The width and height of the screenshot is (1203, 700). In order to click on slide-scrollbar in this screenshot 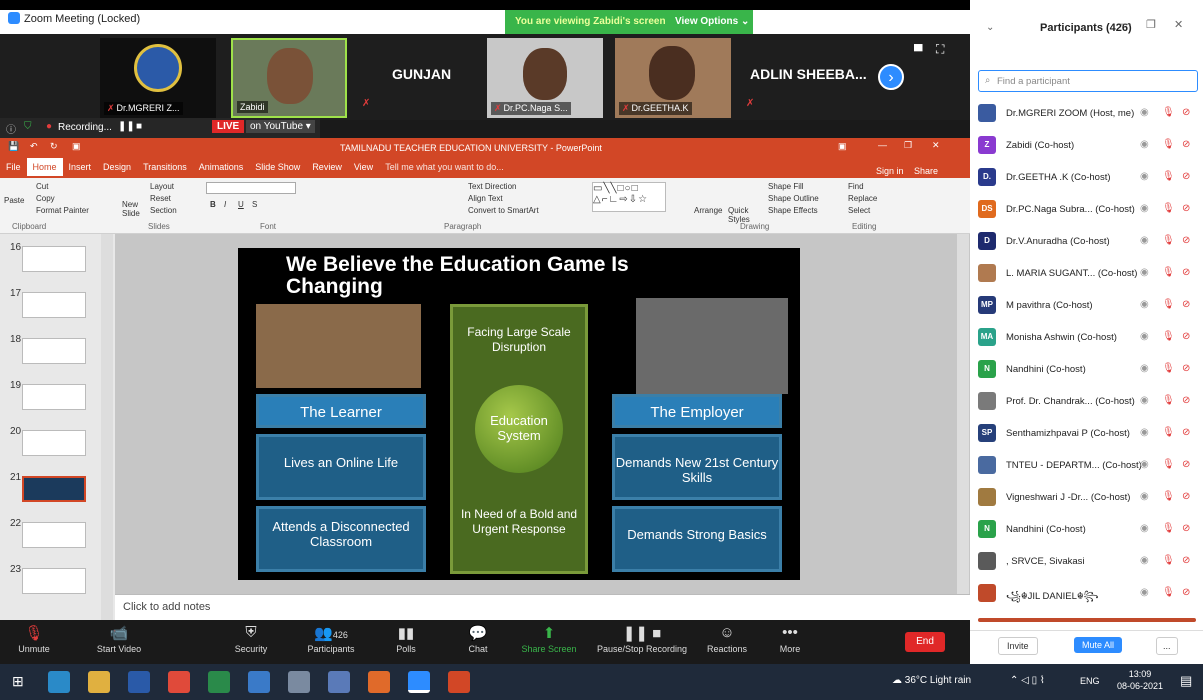, I will do `click(963, 414)`.